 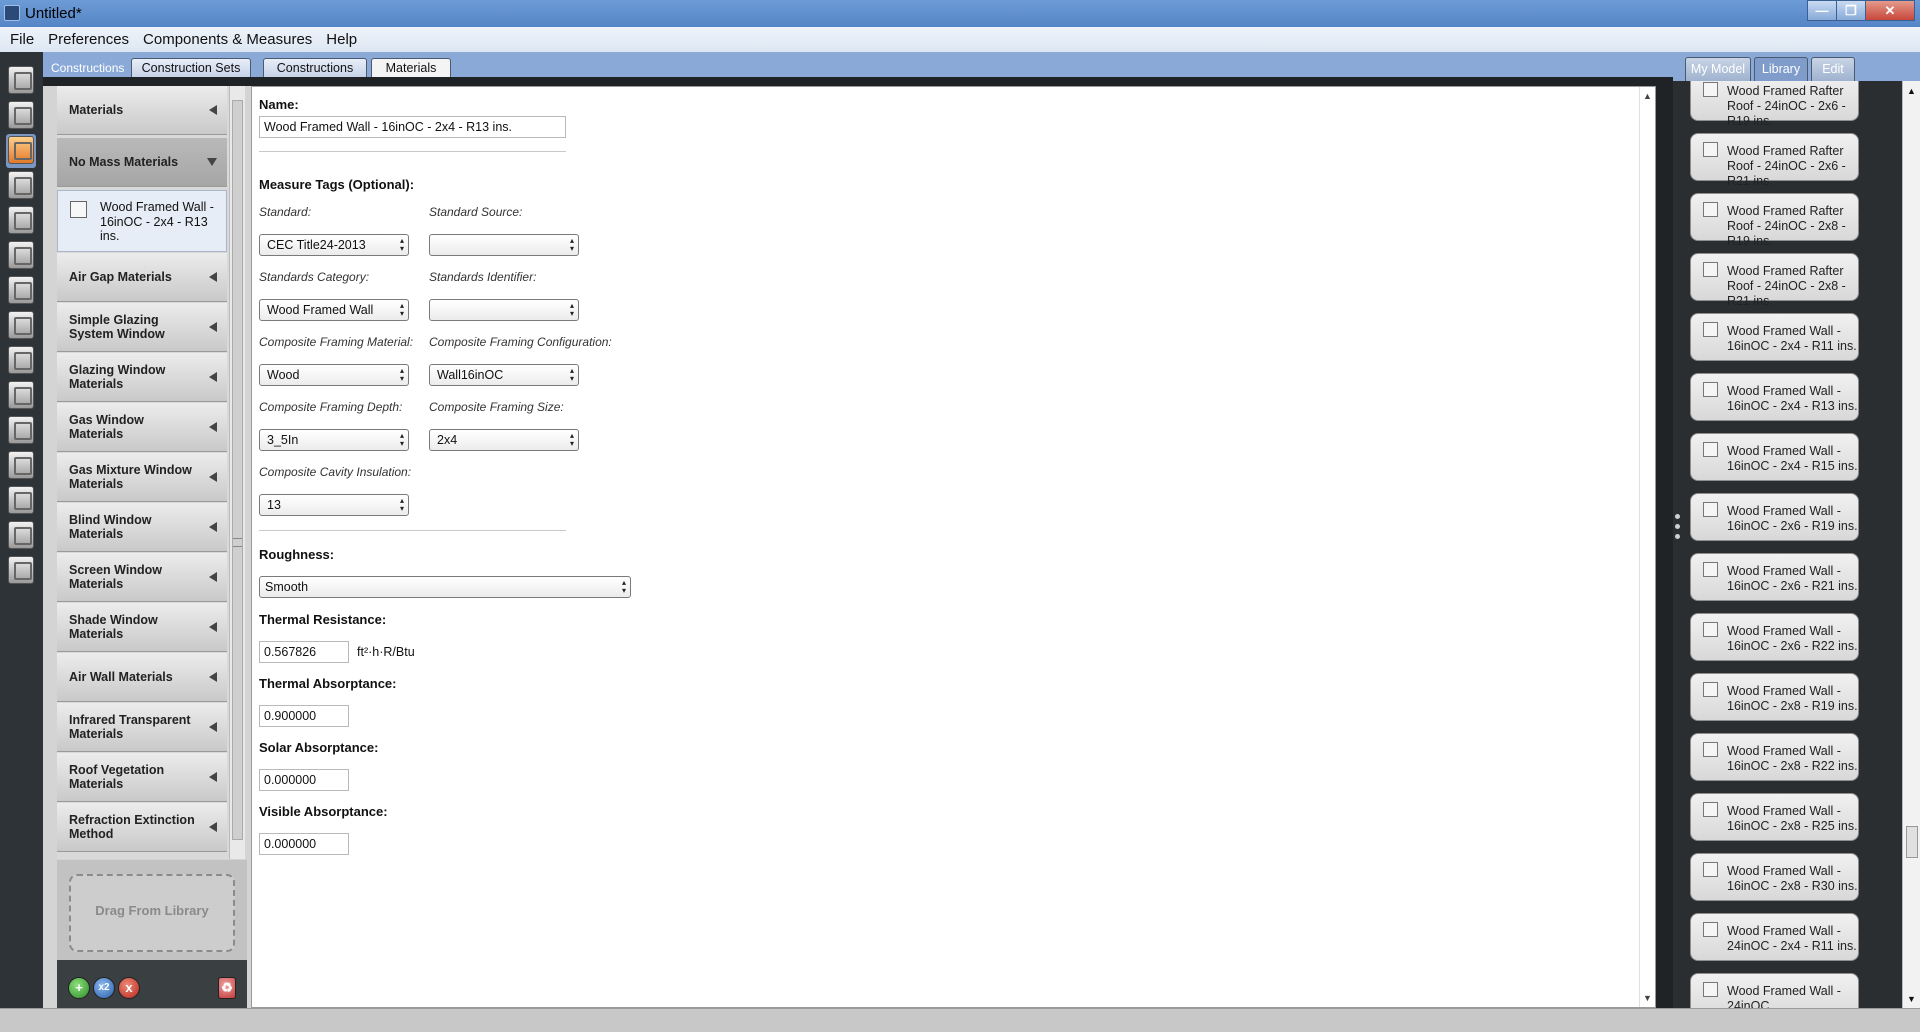 What do you see at coordinates (304, 844) in the screenshot?
I see `visible-absorptance-field: 0.000000` at bounding box center [304, 844].